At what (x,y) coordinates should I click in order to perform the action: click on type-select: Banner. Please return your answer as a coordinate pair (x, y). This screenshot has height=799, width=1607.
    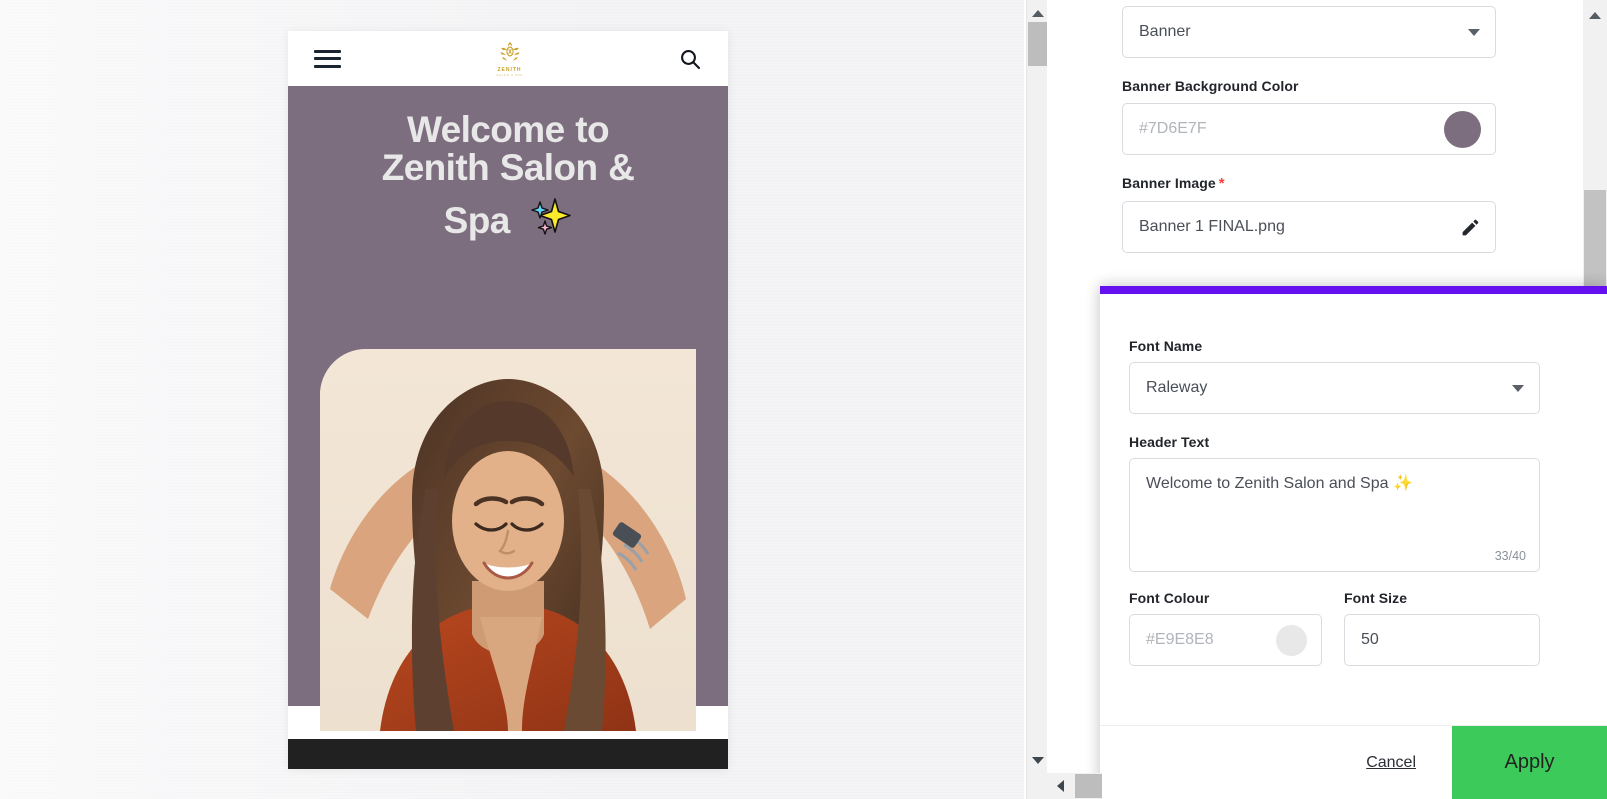
    Looking at the image, I should click on (1309, 32).